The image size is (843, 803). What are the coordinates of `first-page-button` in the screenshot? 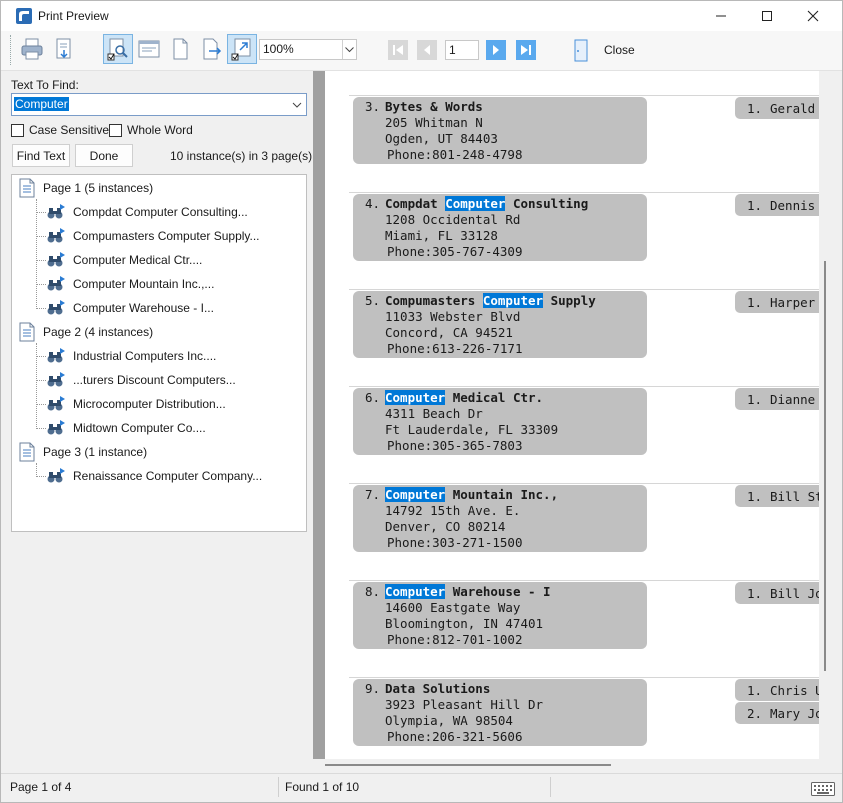 It's located at (398, 50).